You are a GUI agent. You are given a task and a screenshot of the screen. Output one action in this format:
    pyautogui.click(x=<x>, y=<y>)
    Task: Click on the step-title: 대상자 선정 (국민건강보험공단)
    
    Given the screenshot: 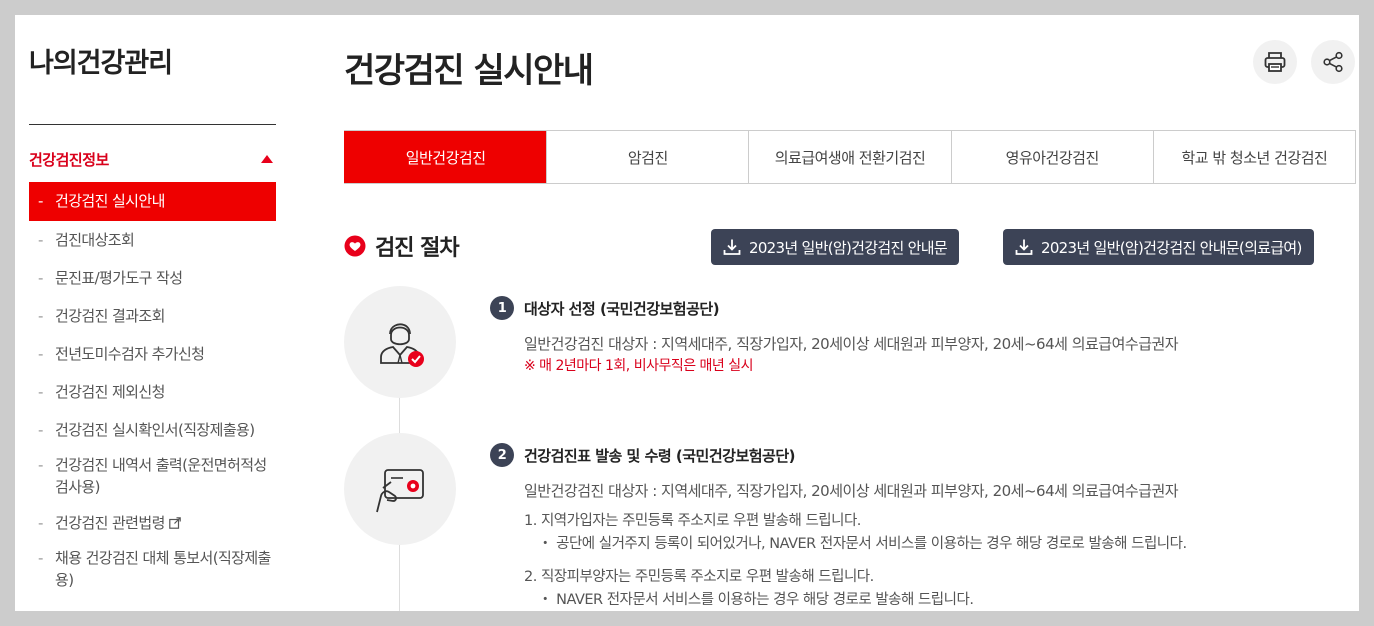 What is the action you would take?
    pyautogui.click(x=622, y=308)
    